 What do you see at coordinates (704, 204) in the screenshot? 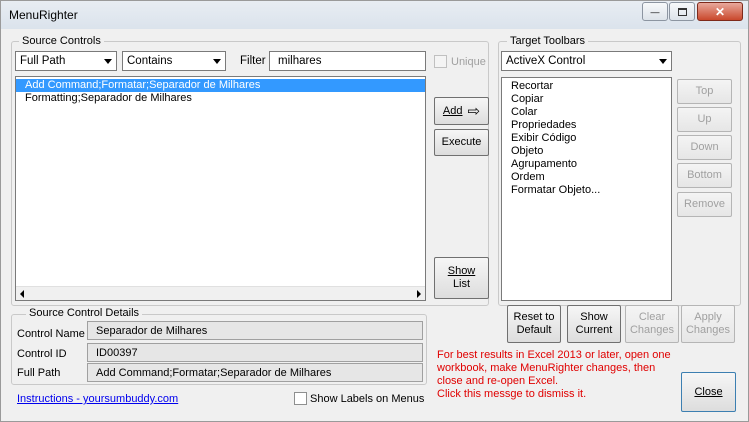
I see `remove-button: Remove` at bounding box center [704, 204].